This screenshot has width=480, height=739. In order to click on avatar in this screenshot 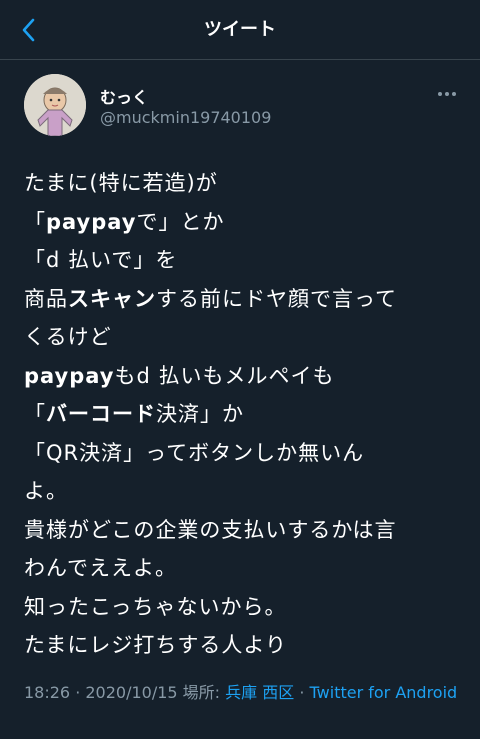, I will do `click(55, 105)`.